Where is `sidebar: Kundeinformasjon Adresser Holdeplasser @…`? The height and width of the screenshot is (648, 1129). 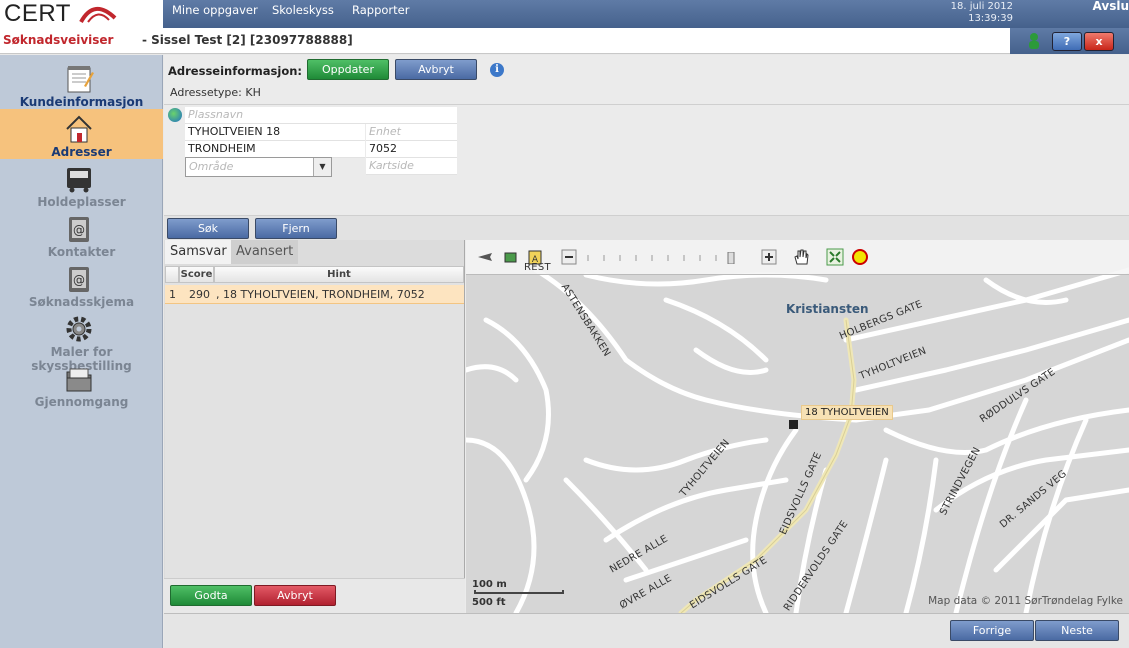 sidebar: Kundeinformasjon Adresser Holdeplasser @… is located at coordinates (81, 351).